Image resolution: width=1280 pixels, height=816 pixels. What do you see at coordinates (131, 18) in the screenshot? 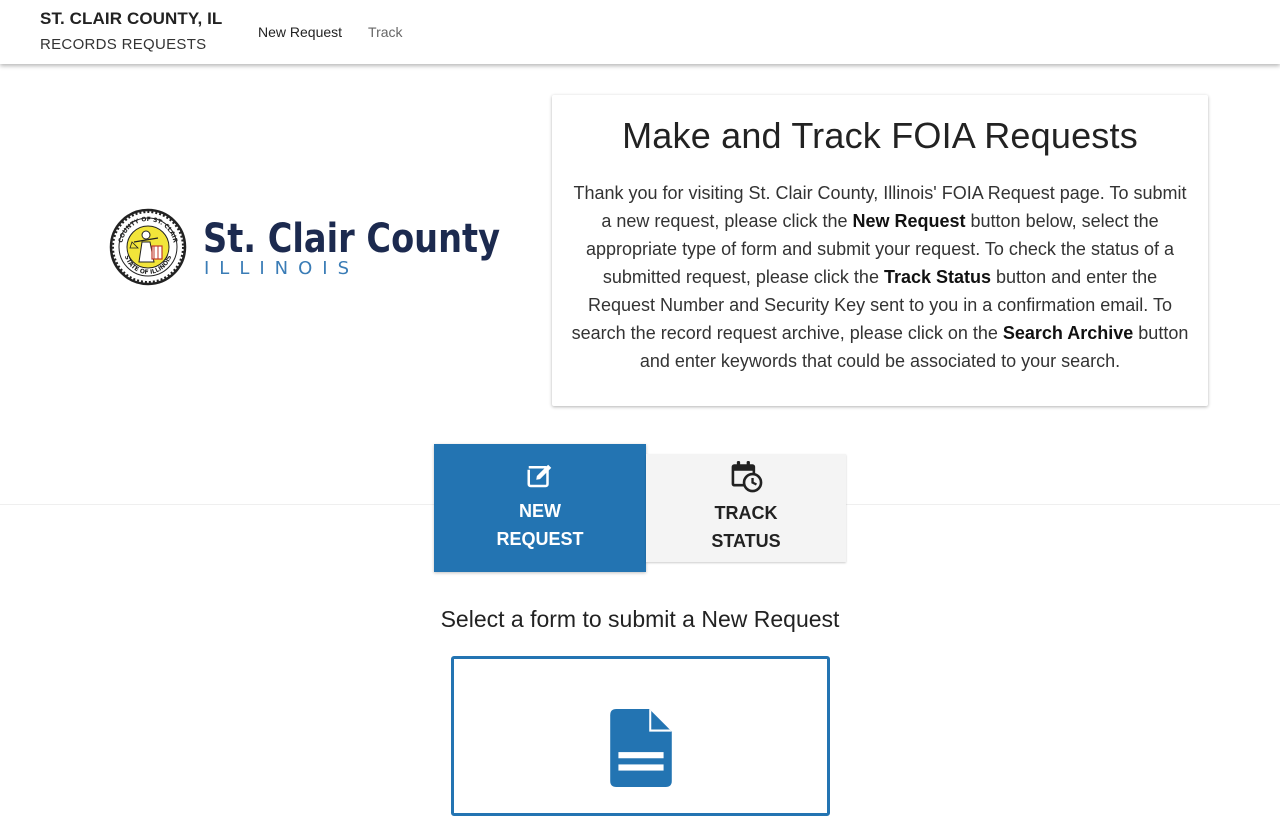
I see `brand-title: ST. CLAIR COUNTY, IL` at bounding box center [131, 18].